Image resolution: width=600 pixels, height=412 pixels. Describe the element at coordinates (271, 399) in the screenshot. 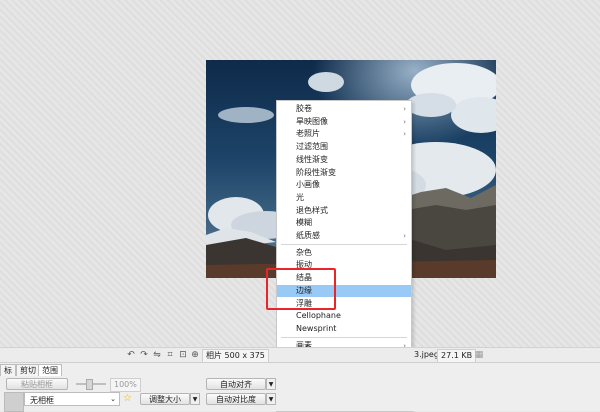

I see `auto-contrast-dropdown-icon: ▼` at that location.